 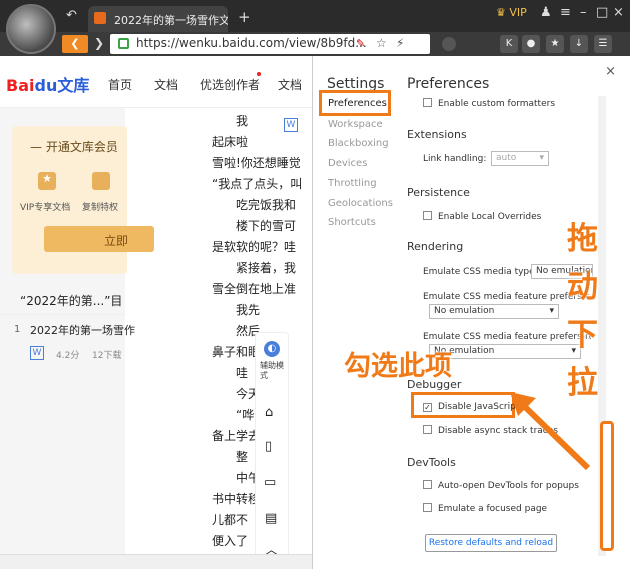 What do you see at coordinates (618, 12) in the screenshot?
I see `close-window-button: ×` at bounding box center [618, 12].